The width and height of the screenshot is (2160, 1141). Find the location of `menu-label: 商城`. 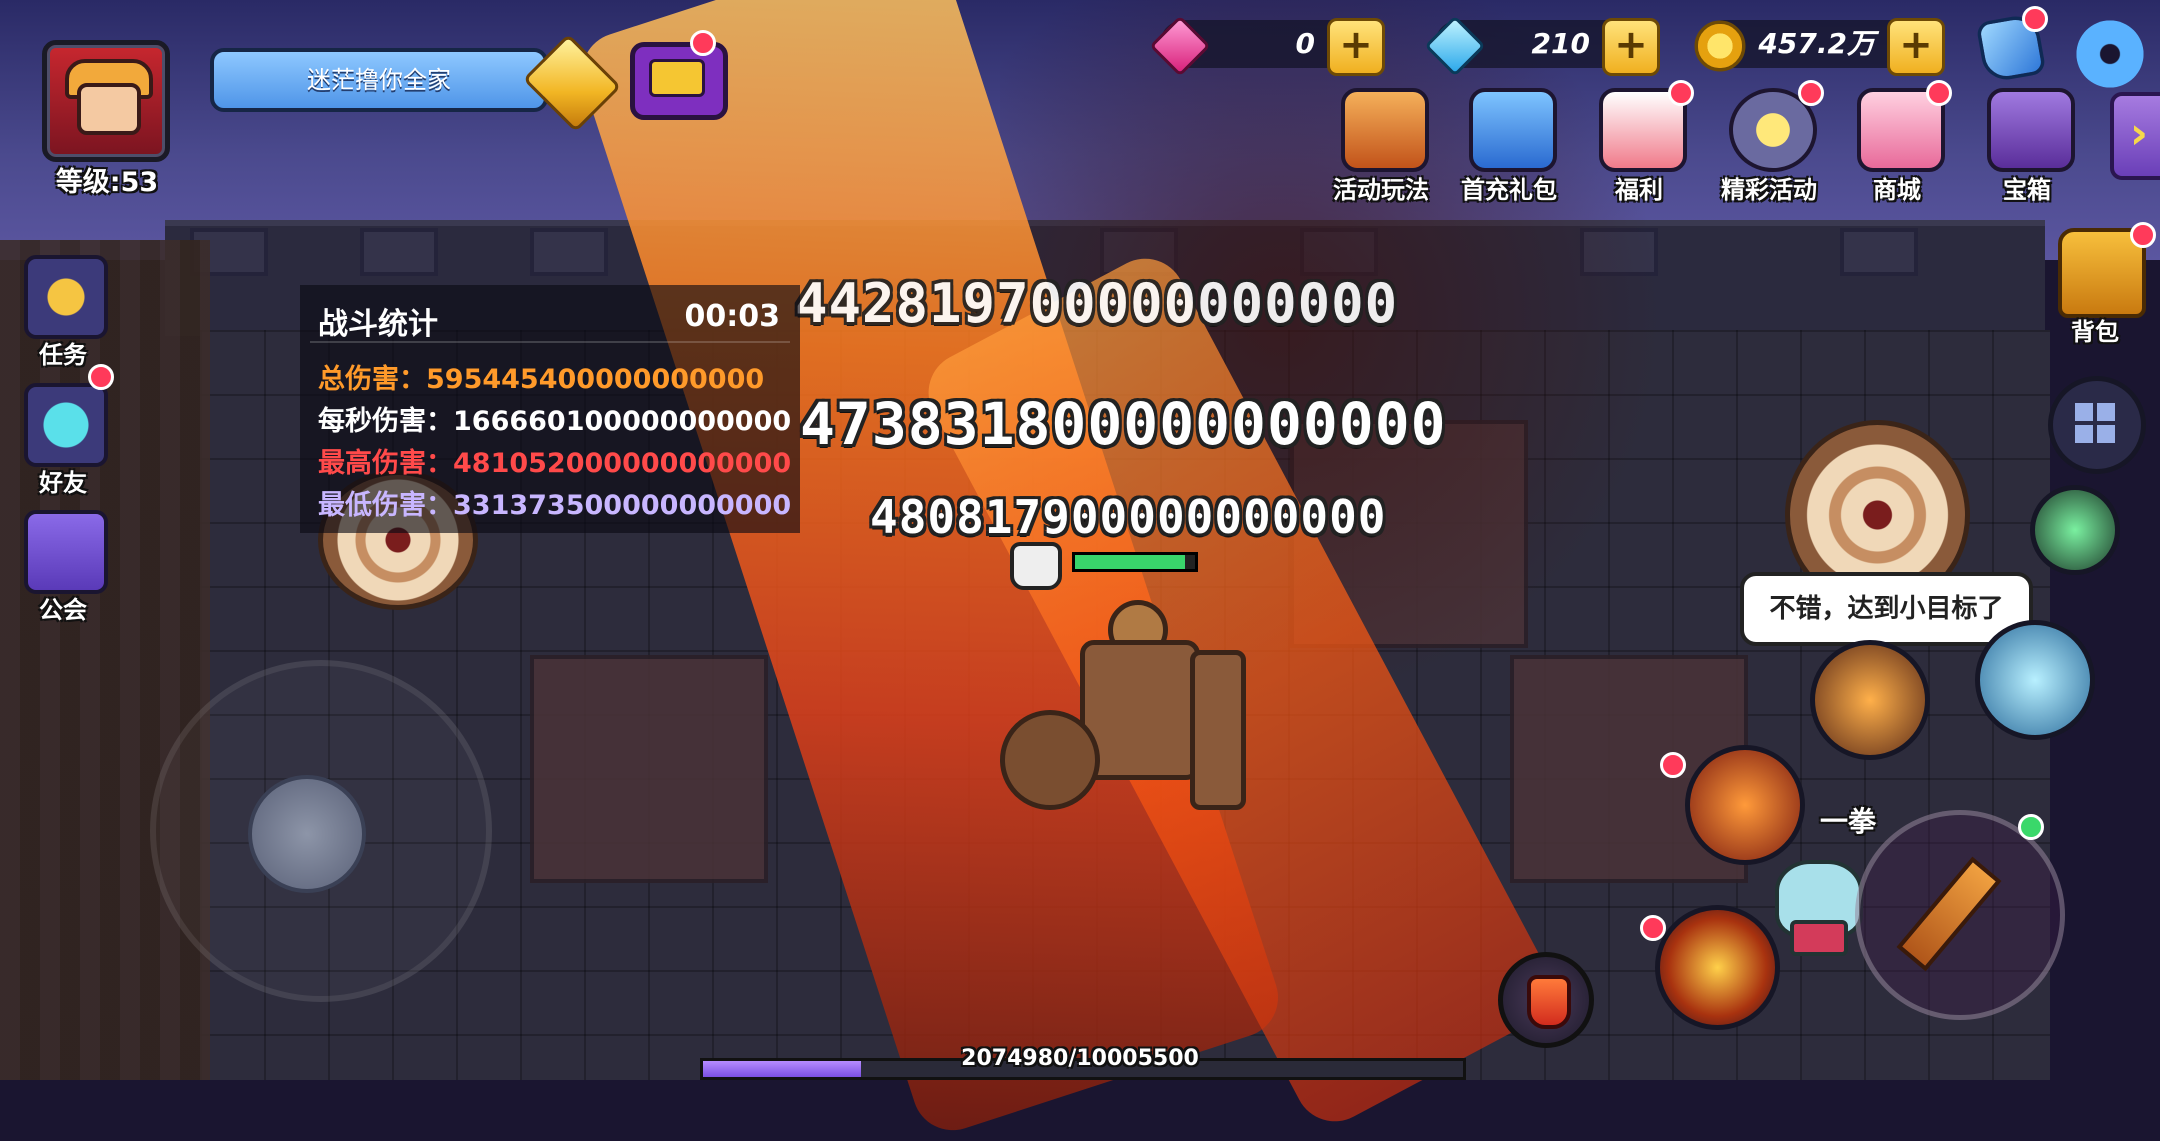

menu-label: 商城 is located at coordinates (1897, 190).